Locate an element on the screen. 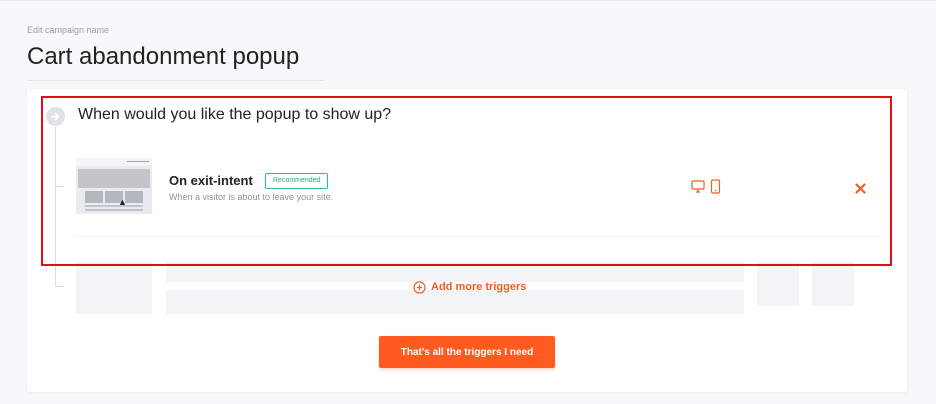 Image resolution: width=936 pixels, height=404 pixels. cursor-icon: ▲ is located at coordinates (122, 202).